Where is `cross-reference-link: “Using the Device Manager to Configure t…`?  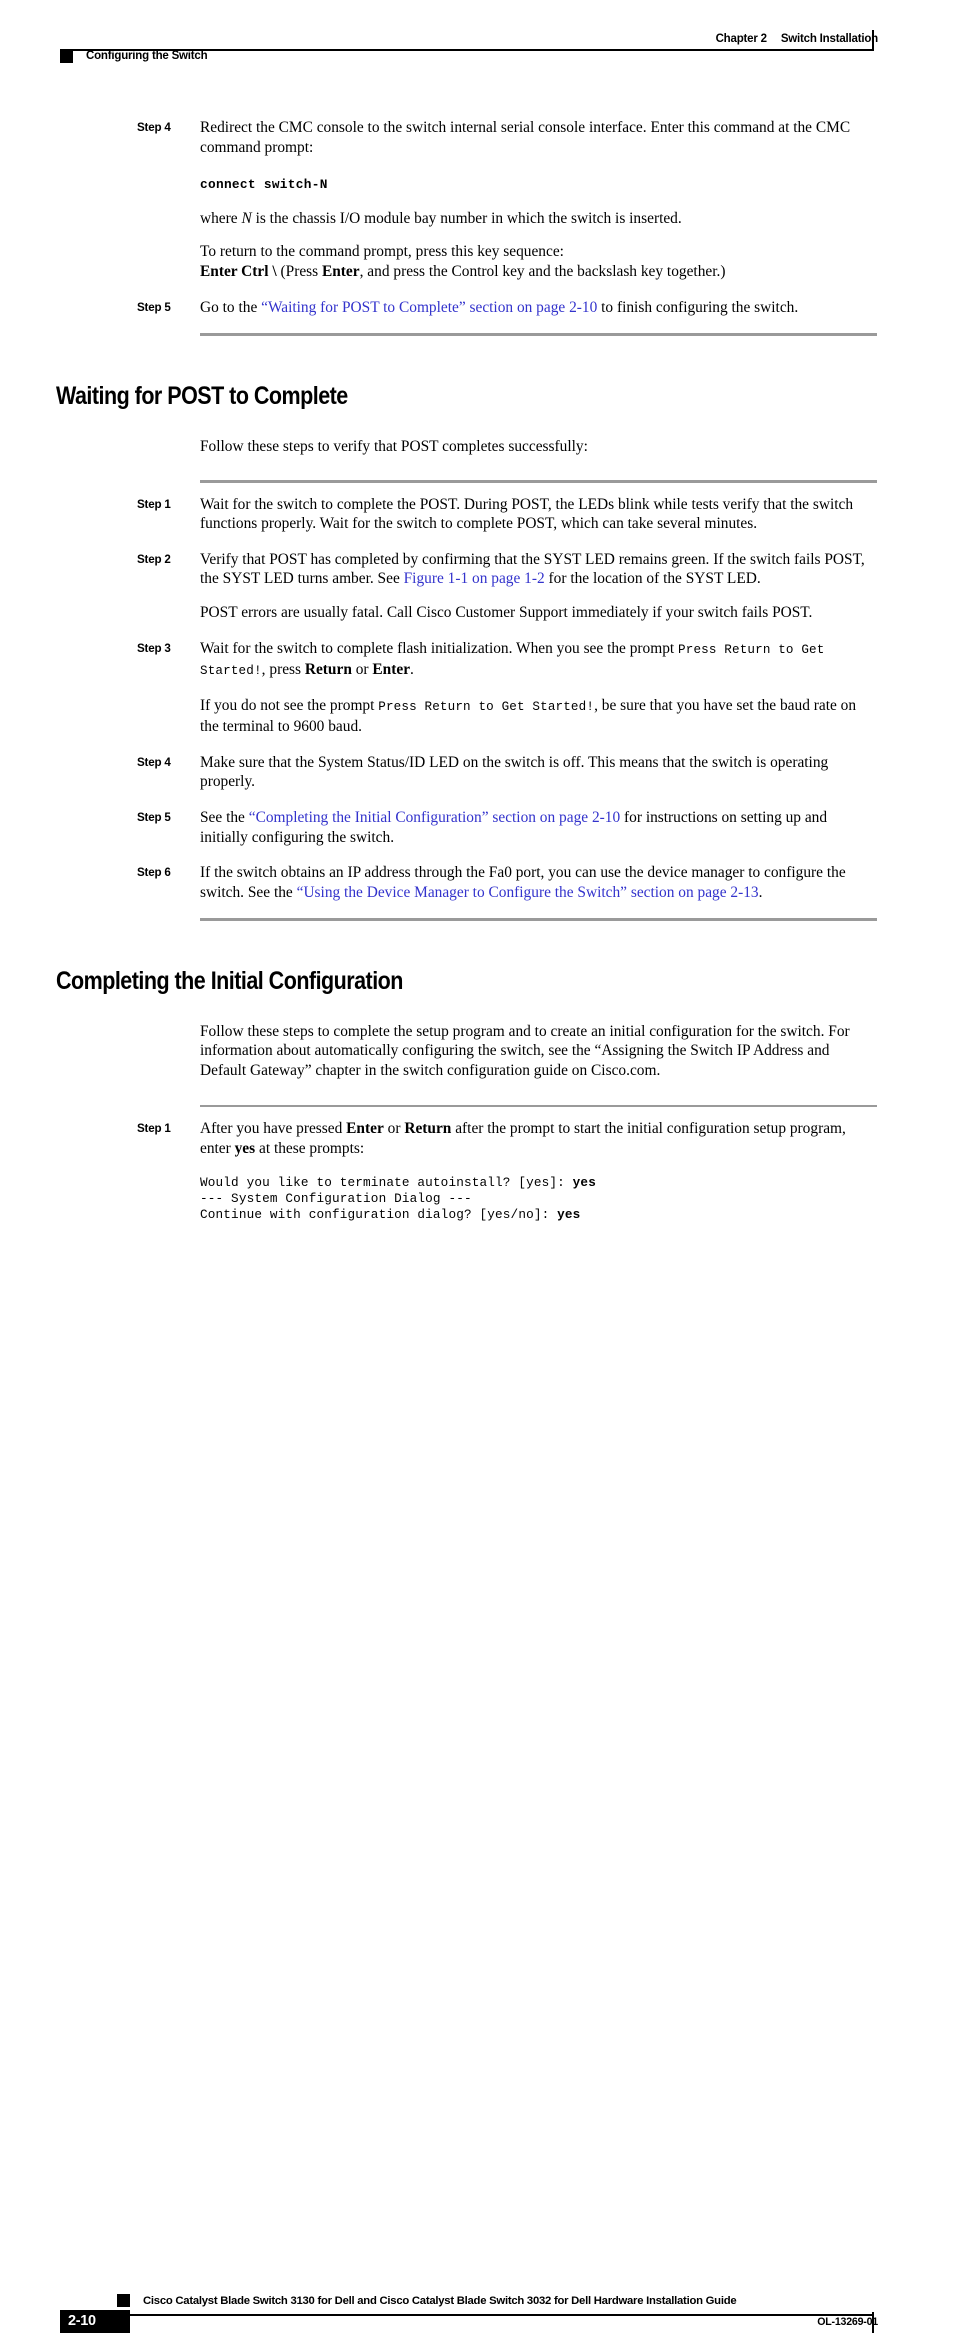 cross-reference-link: “Using the Device Manager to Configure t… is located at coordinates (528, 892).